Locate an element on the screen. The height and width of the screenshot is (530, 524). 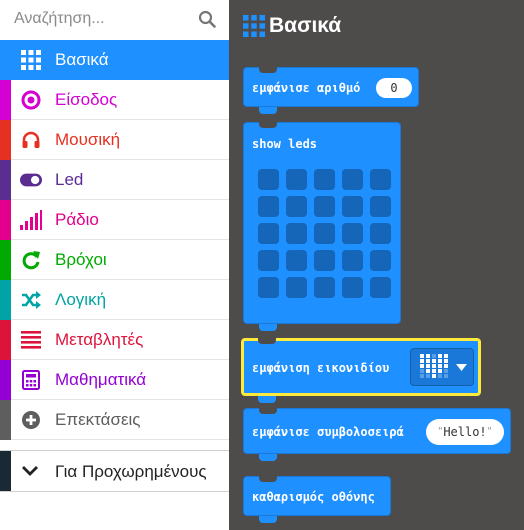
show-icon-block: εμφάνιση εικονιδίου is located at coordinates (361, 370).